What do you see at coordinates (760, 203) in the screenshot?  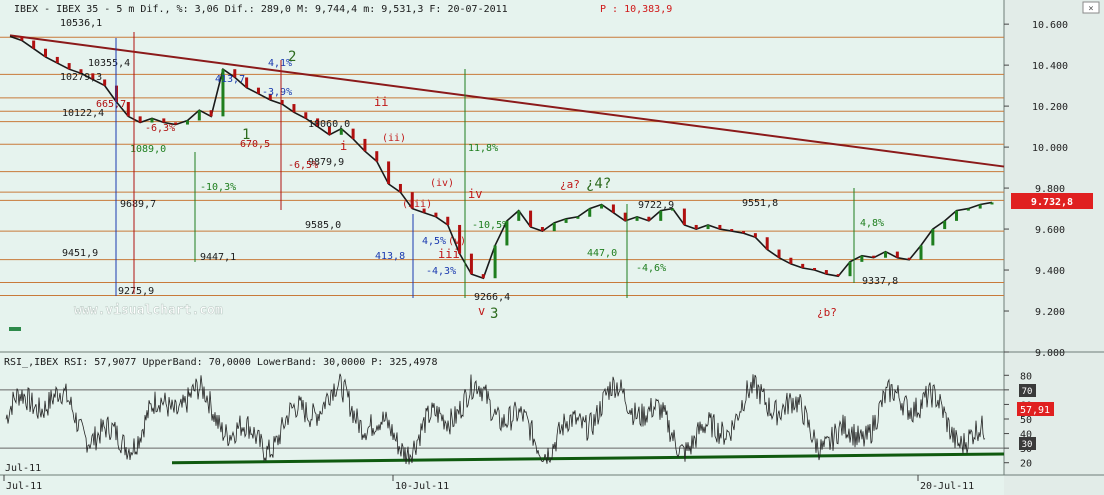 I see `price-level-label: 9551,8` at bounding box center [760, 203].